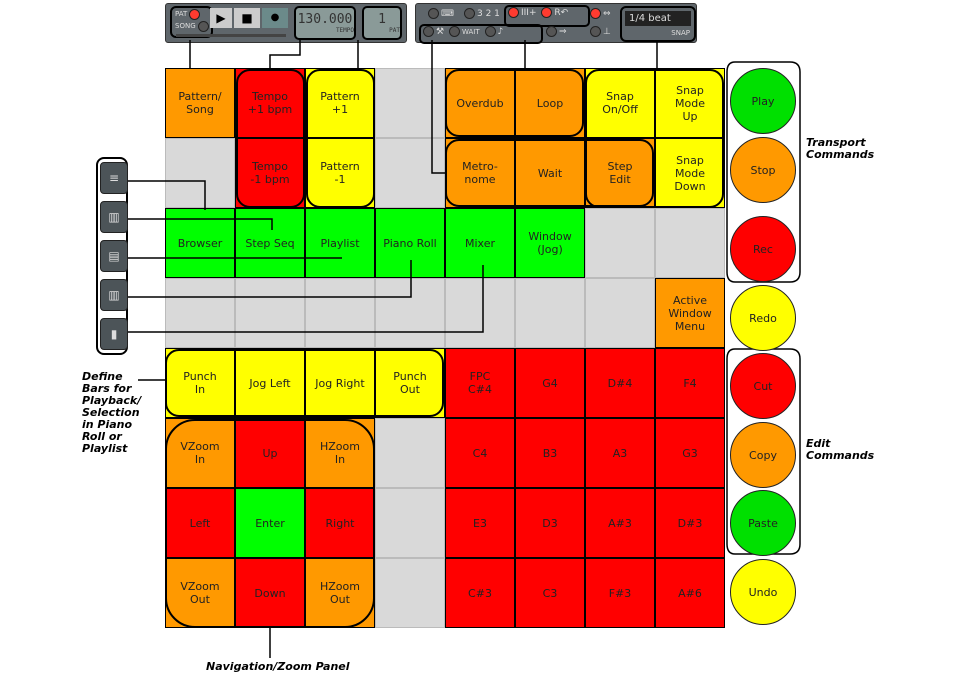 This screenshot has width=960, height=674. Describe the element at coordinates (763, 170) in the screenshot. I see `stop-button: Stop` at that location.